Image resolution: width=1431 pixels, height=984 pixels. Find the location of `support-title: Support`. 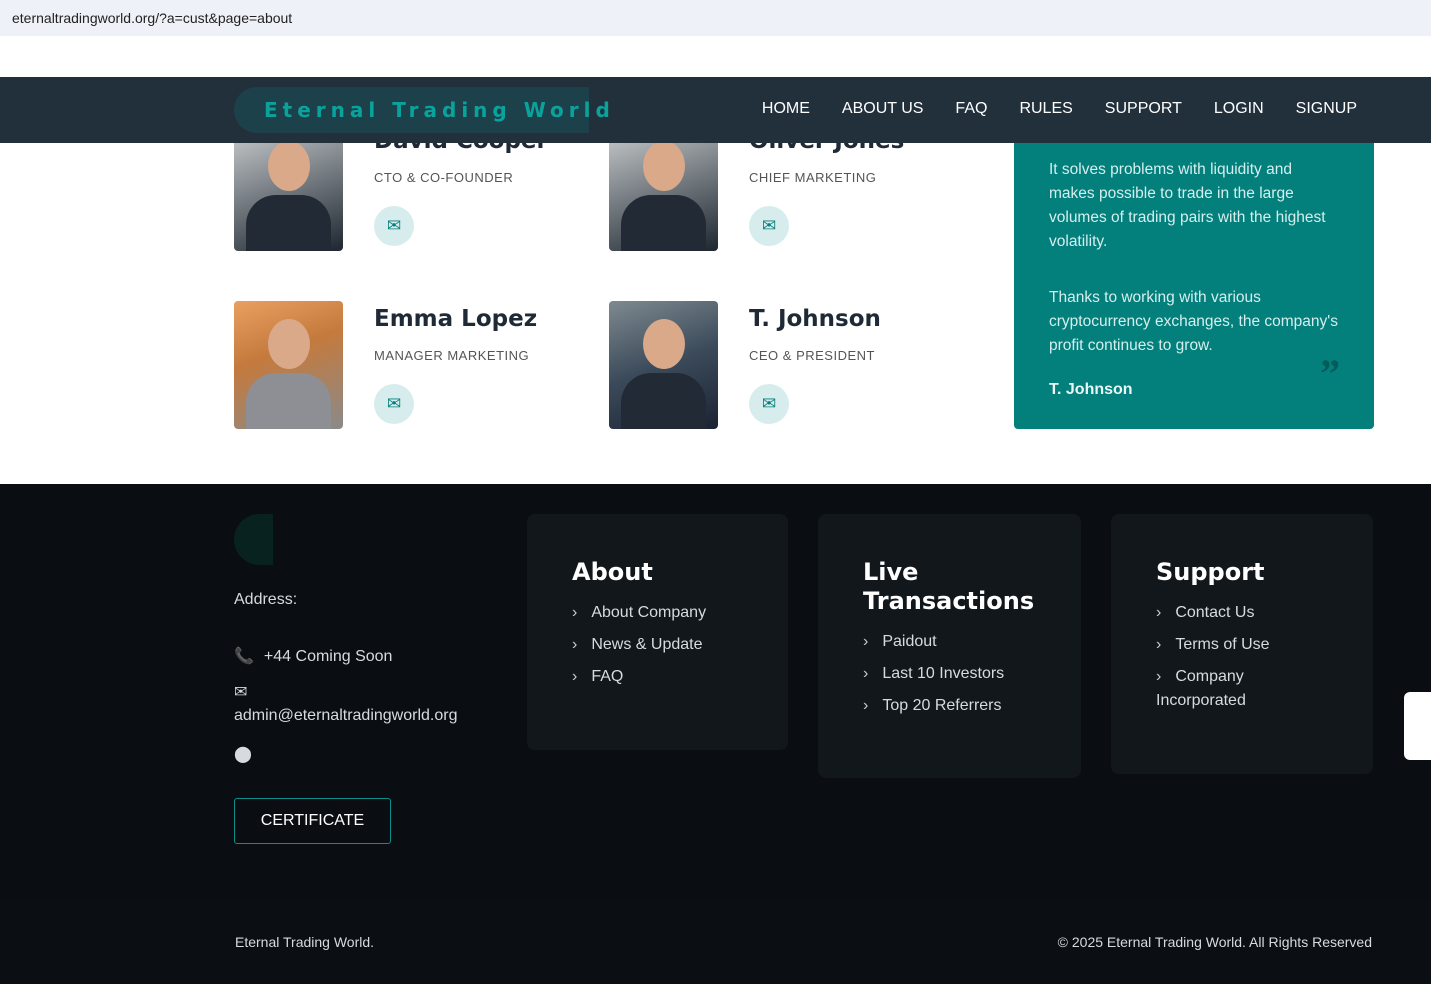

support-title: Support is located at coordinates (1210, 572).